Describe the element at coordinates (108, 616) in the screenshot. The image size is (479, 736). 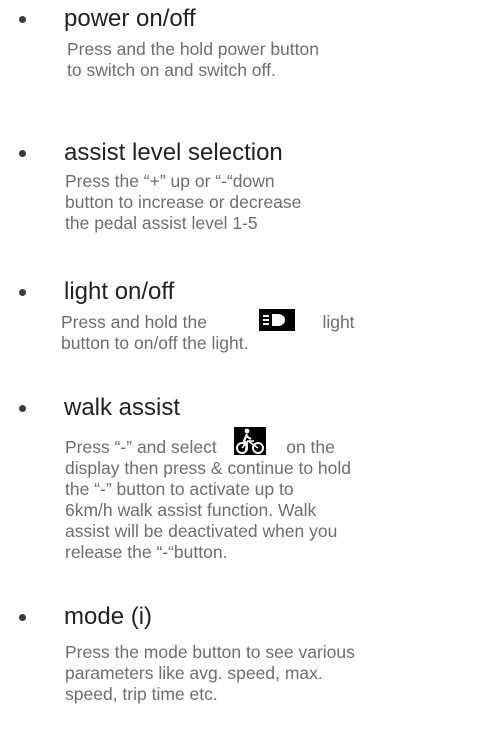
I see `item-title: mode (i)` at that location.